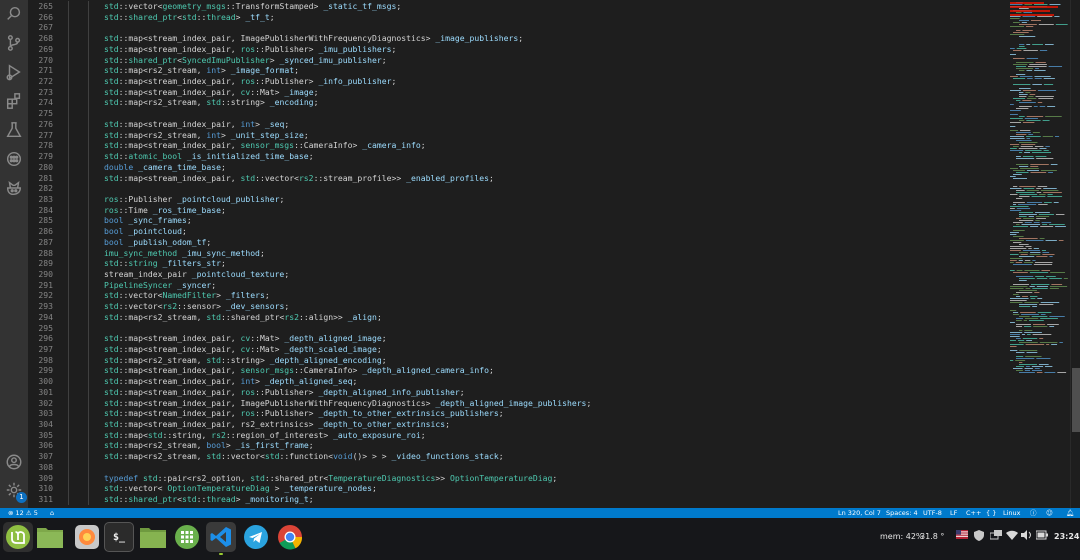 This screenshot has height=560, width=1080. I want to click on format-icon: { }, so click(991, 513).